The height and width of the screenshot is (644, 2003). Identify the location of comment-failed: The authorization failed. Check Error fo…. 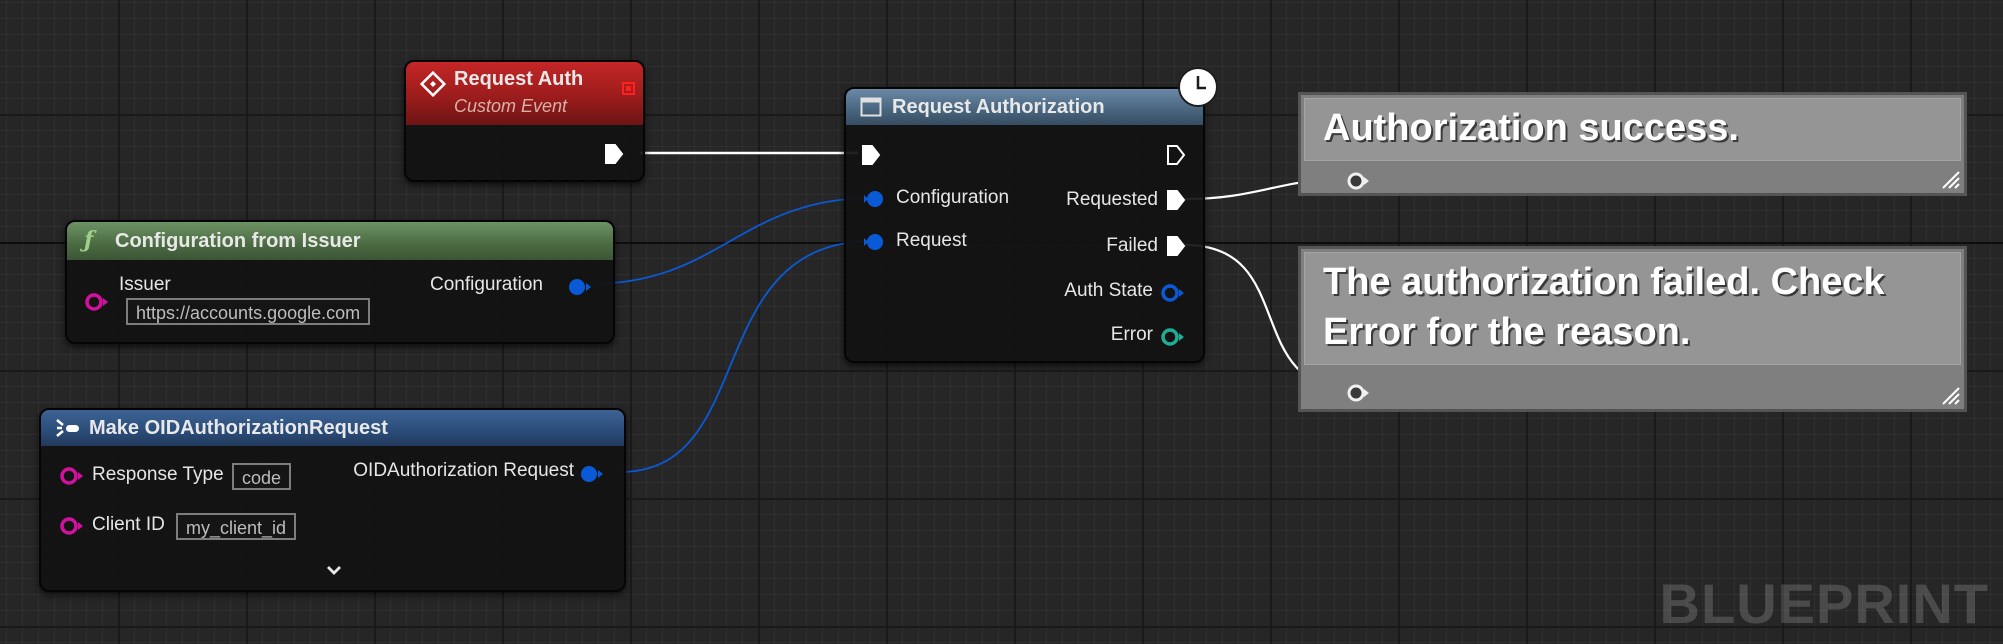
(1632, 329).